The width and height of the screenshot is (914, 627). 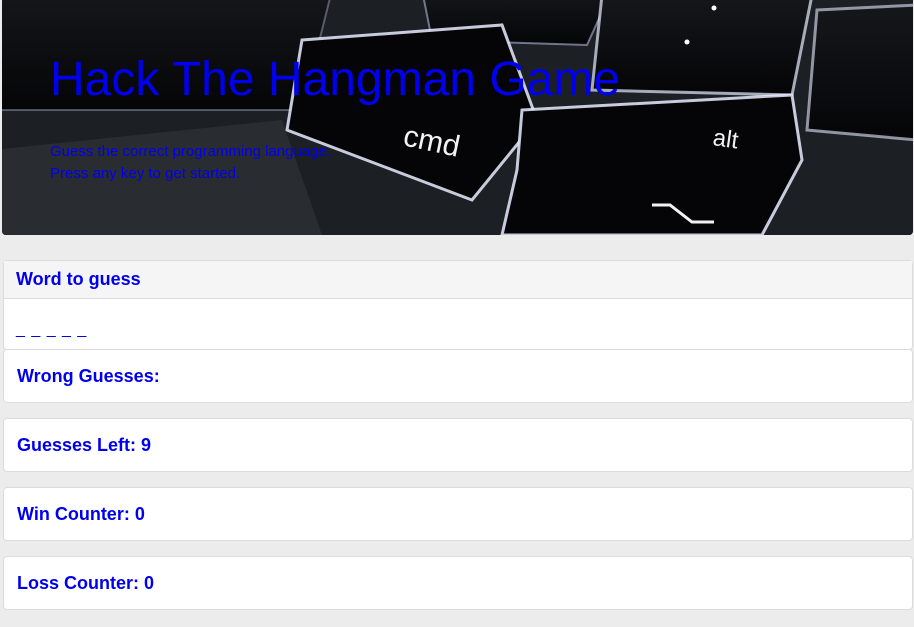 I want to click on subtitle-line-2: Press any key to get started., so click(x=145, y=173).